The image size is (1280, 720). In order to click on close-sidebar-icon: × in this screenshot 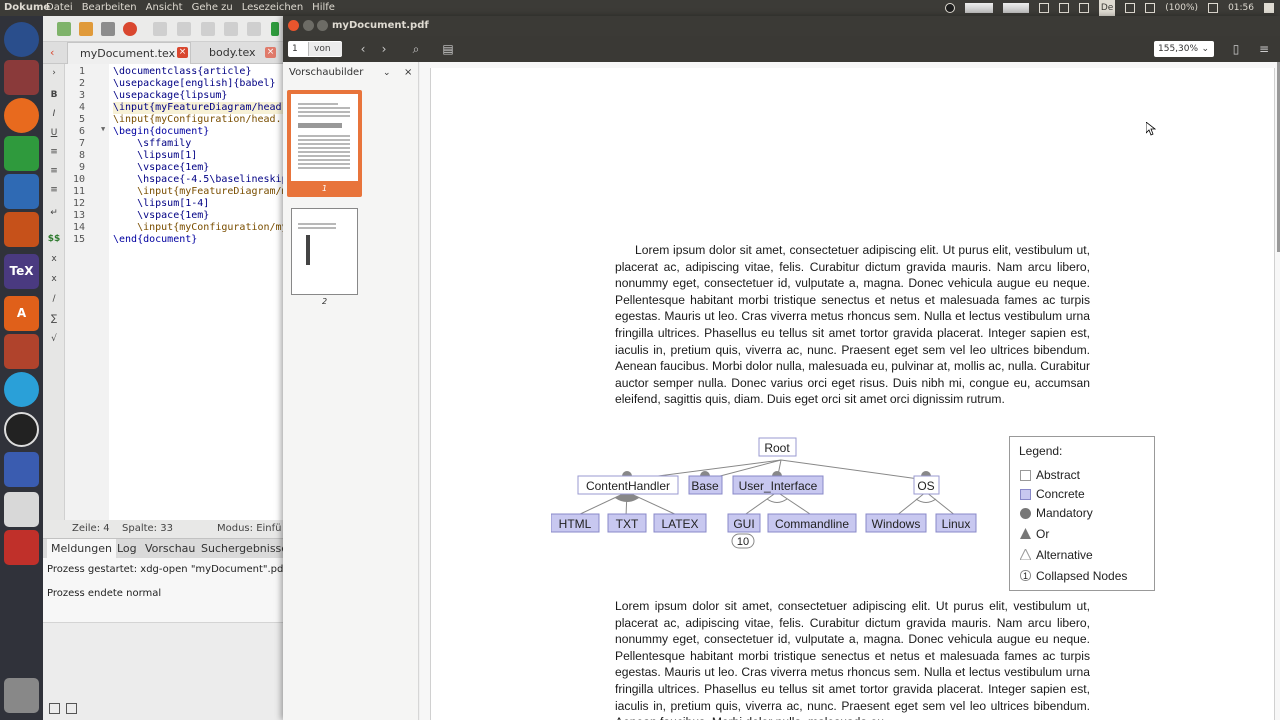, I will do `click(408, 73)`.